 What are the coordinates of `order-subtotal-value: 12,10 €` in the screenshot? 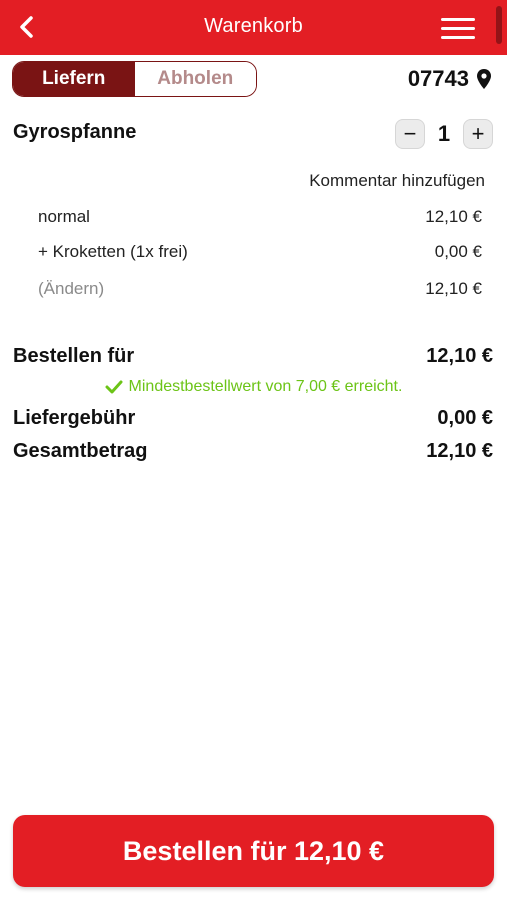 It's located at (459, 356).